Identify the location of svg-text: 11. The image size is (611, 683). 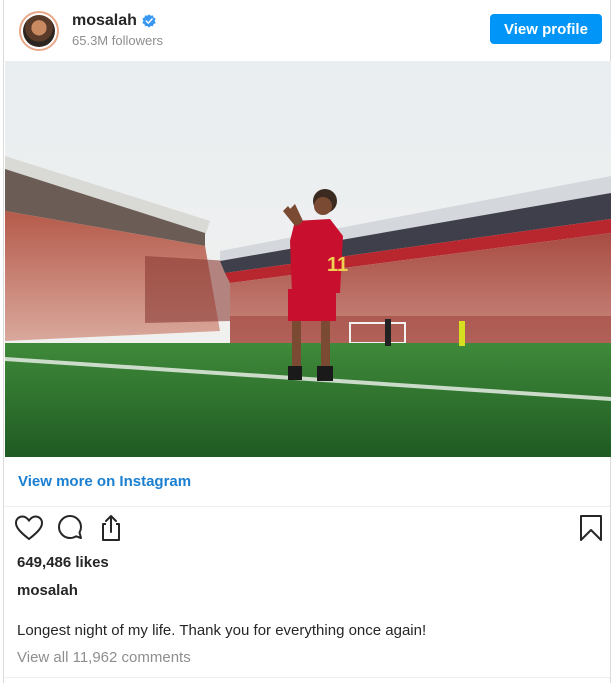
(337, 265).